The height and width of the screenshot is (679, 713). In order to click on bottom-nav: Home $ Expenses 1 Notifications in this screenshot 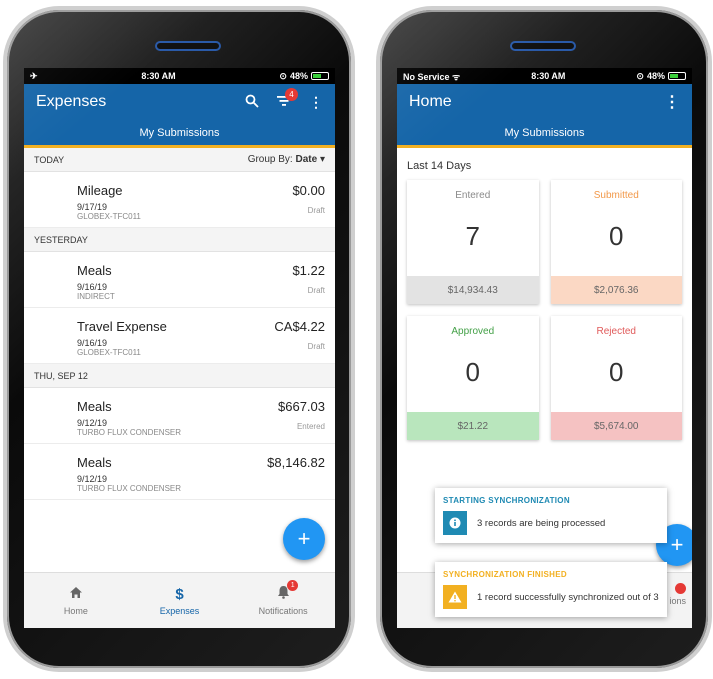, I will do `click(179, 600)`.